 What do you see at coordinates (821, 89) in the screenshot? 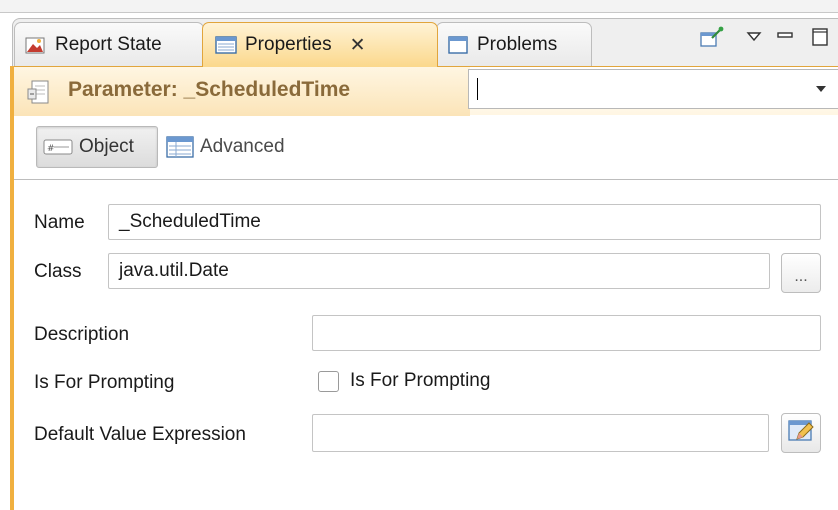
I see `chevron-down-icon` at bounding box center [821, 89].